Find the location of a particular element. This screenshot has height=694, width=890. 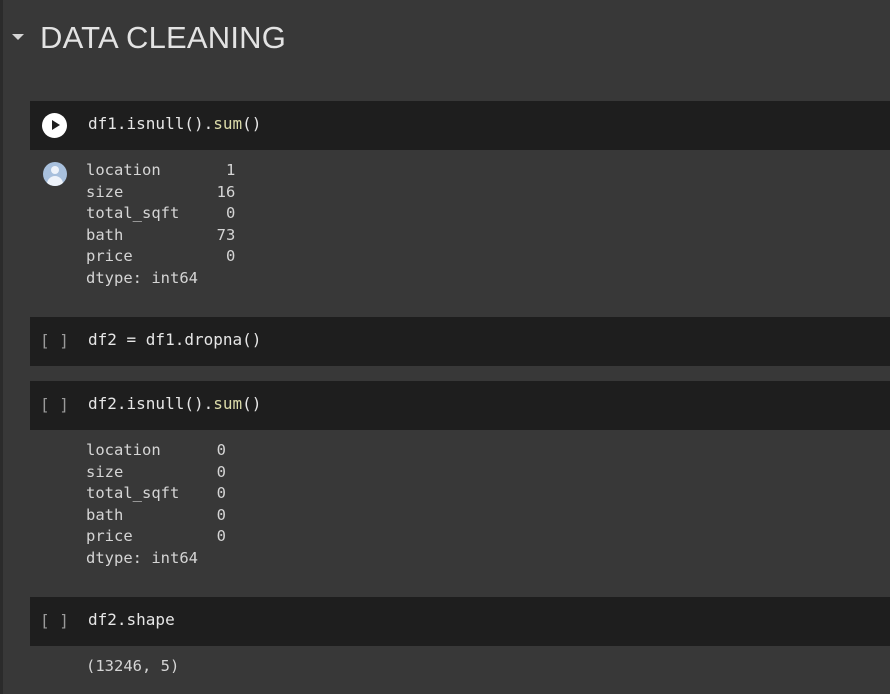

cell-code: df2.shape is located at coordinates (131, 619).